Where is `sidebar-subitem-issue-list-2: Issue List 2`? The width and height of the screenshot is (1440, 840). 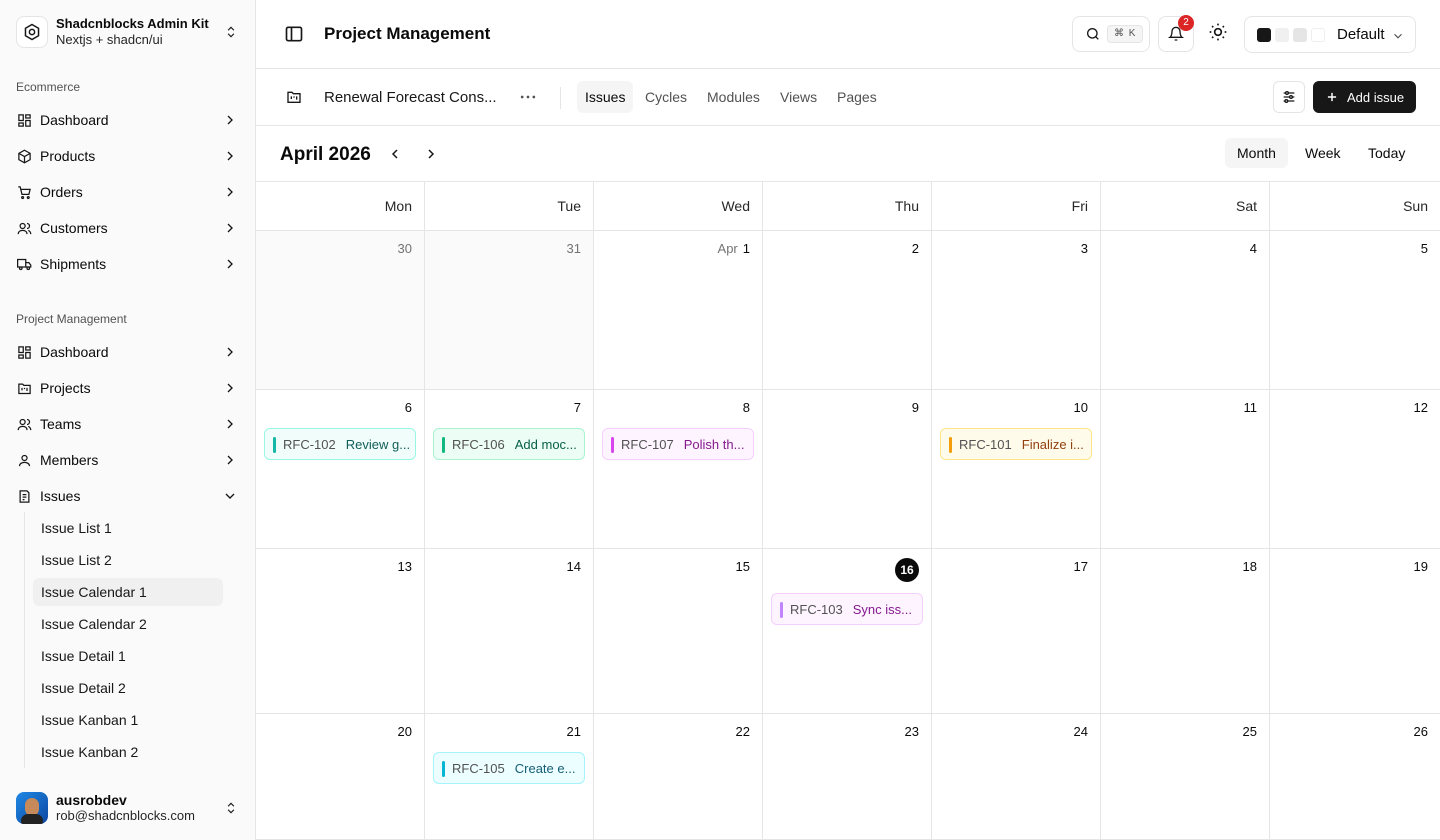 sidebar-subitem-issue-list-2: Issue List 2 is located at coordinates (128, 560).